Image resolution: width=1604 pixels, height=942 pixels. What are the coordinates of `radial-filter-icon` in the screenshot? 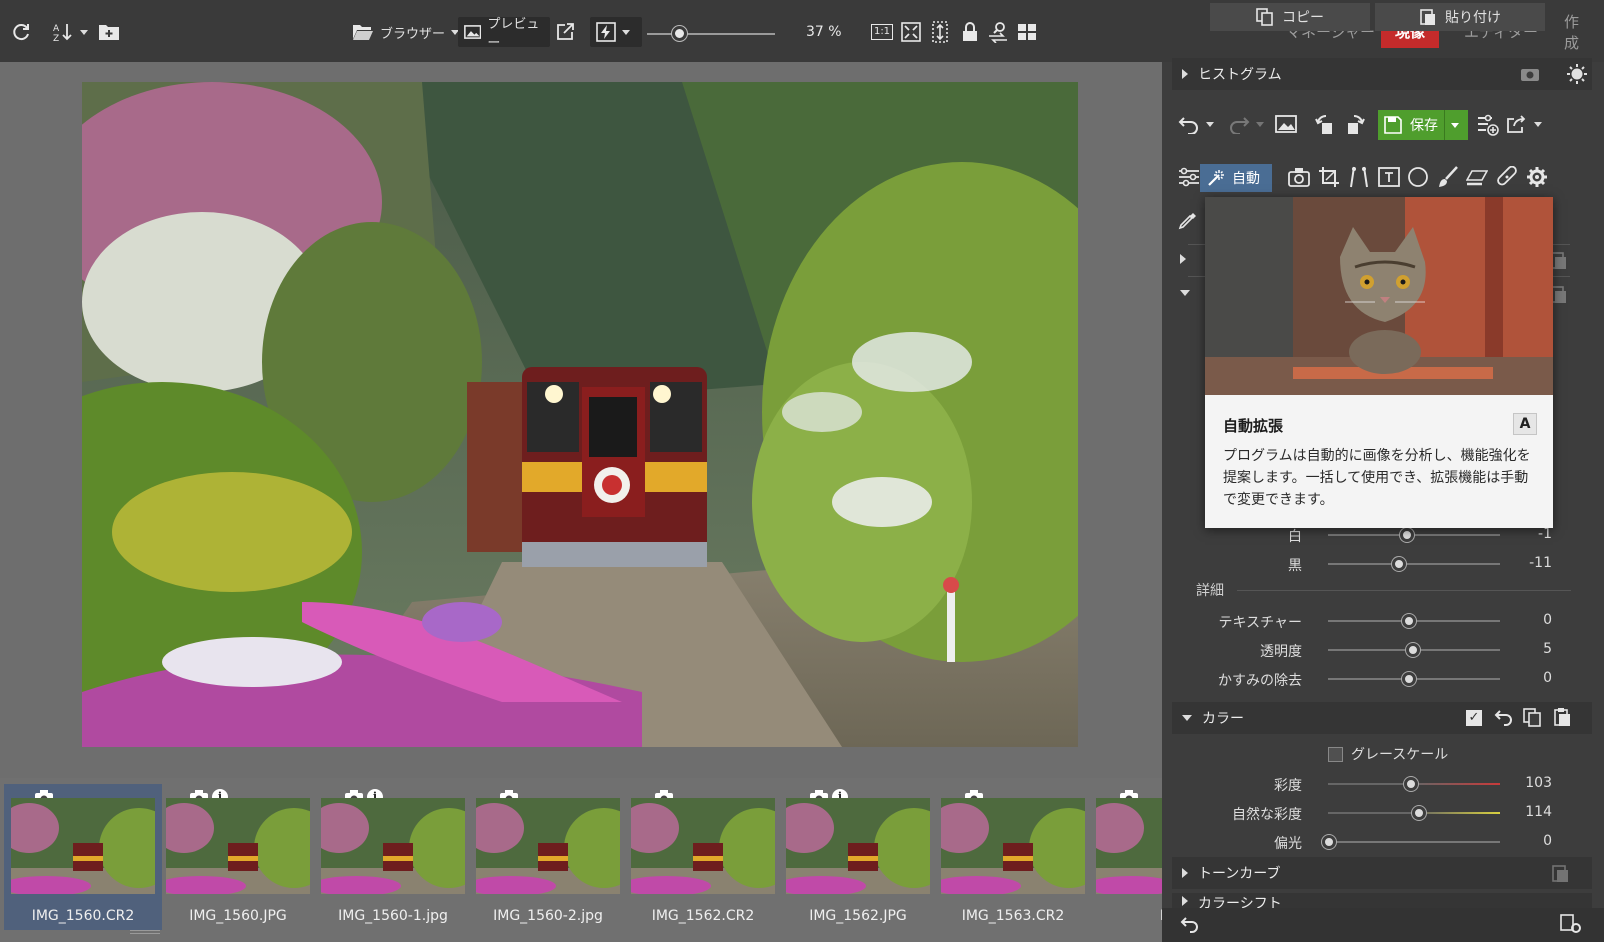 It's located at (1418, 179).